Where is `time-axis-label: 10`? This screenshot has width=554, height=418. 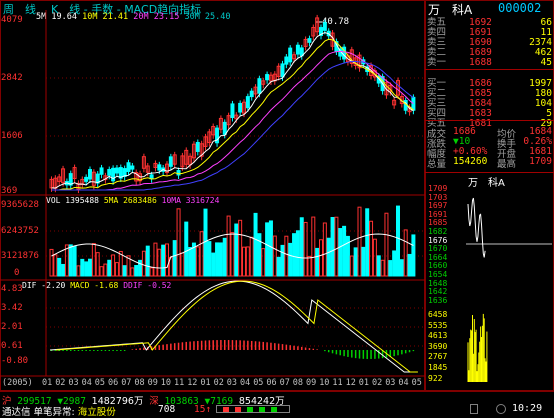 time-axis-label: 10 is located at coordinates (324, 383).